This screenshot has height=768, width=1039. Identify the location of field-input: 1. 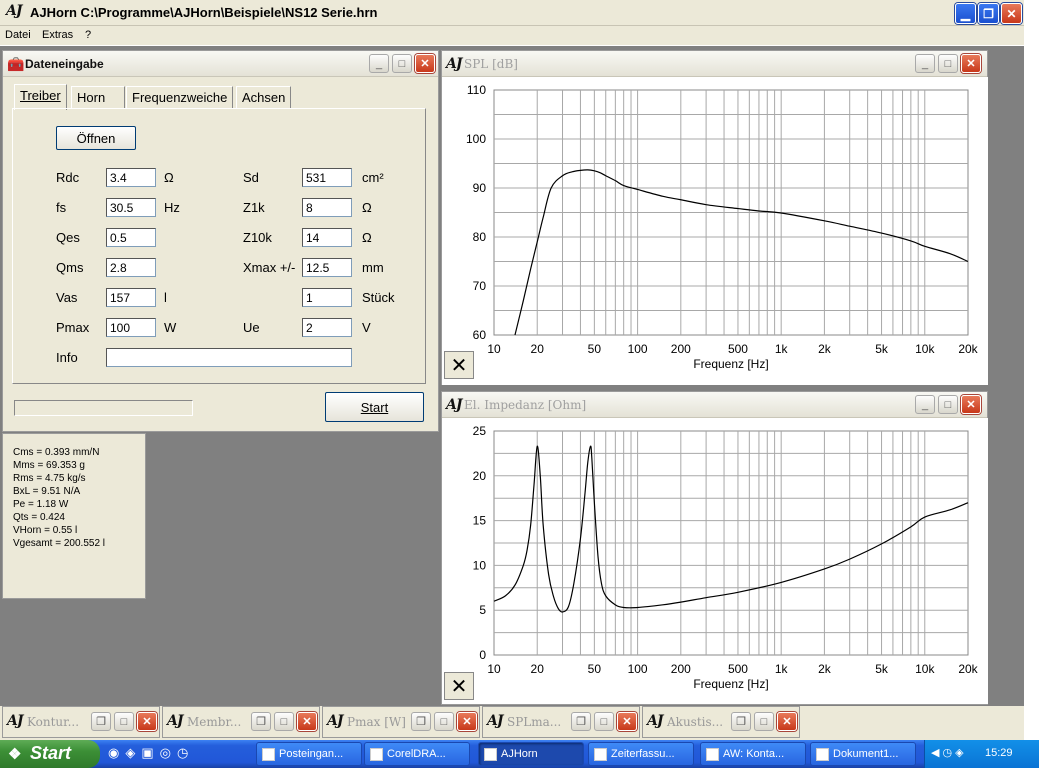
(327, 297).